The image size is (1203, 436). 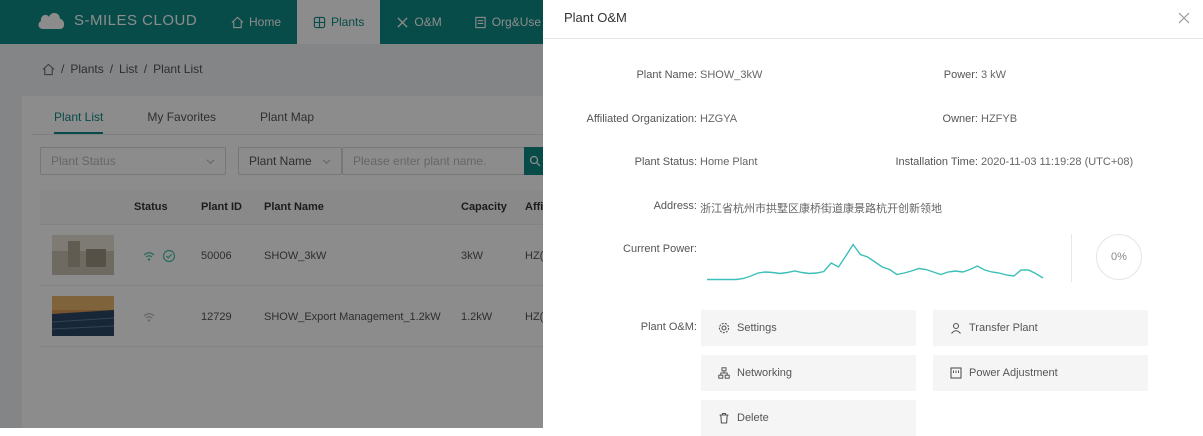 I want to click on installation-time-value: 2020-11-03 11:19:28 (UTC+08), so click(x=1057, y=162).